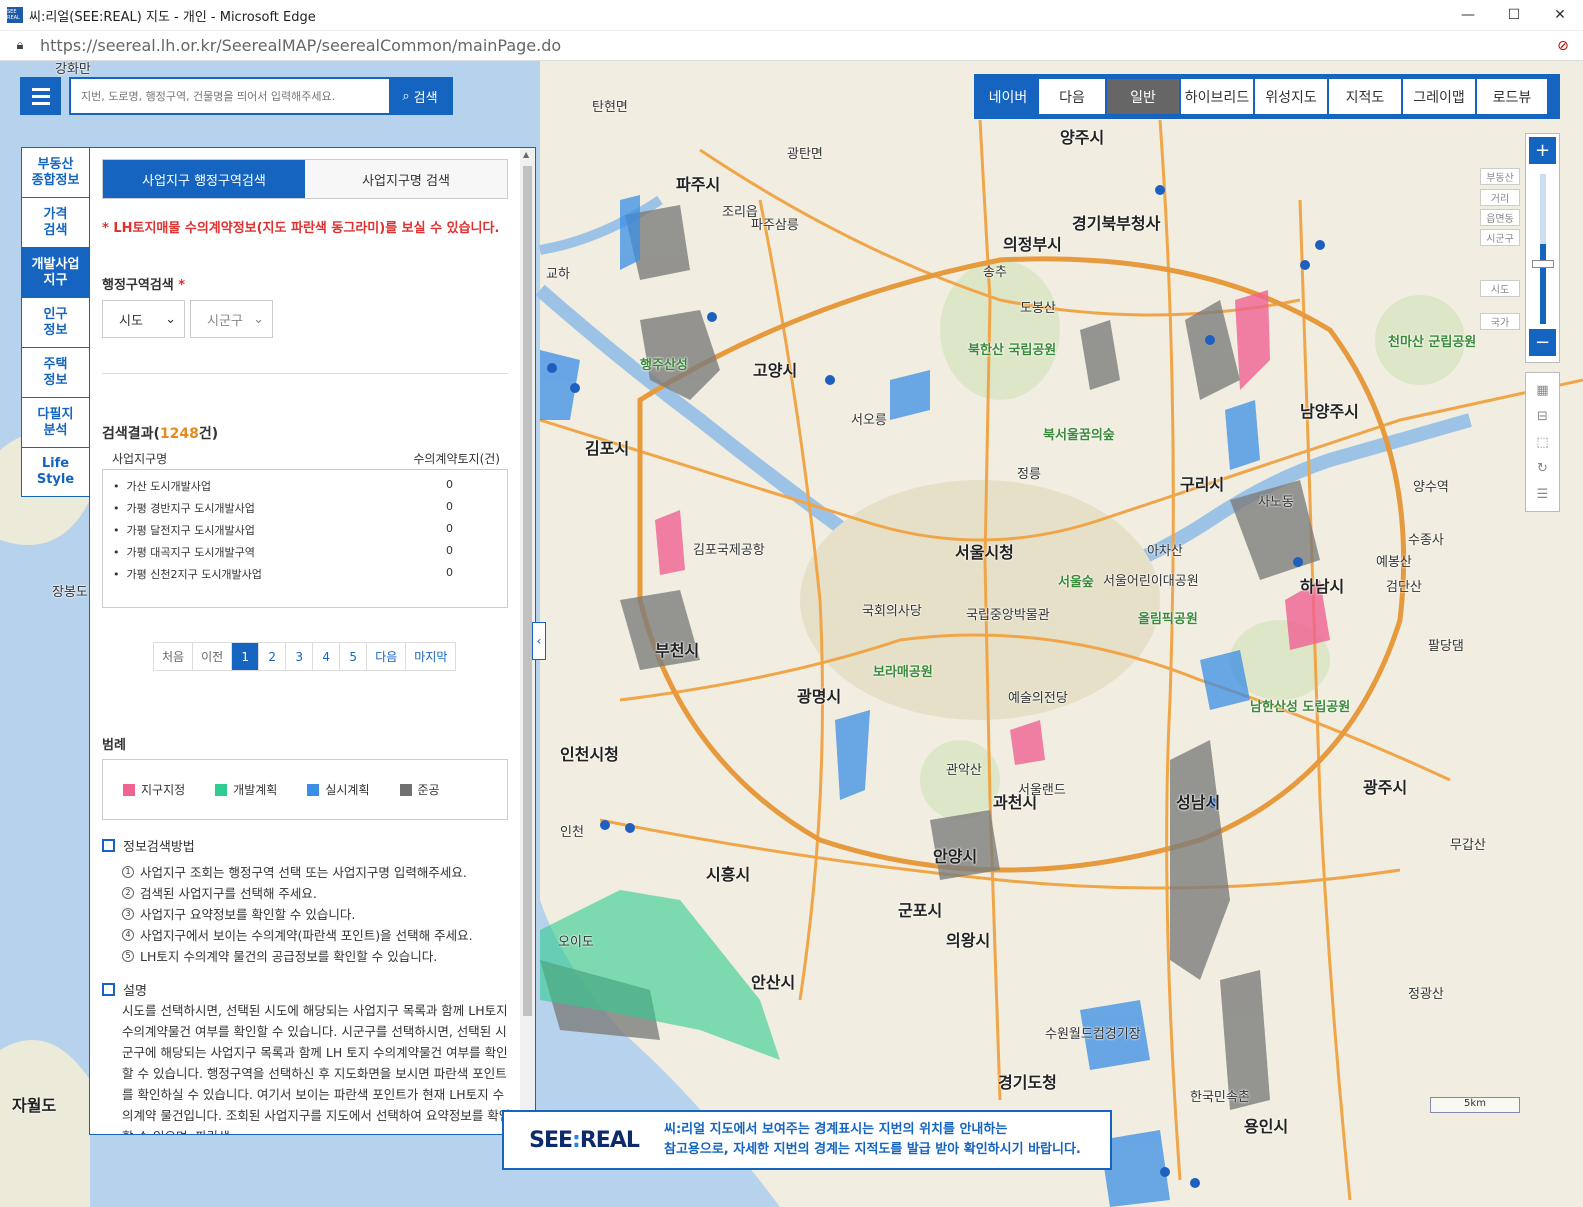 This screenshot has height=1207, width=1583. What do you see at coordinates (539, 641) in the screenshot?
I see `panel-collapse-button: ‹` at bounding box center [539, 641].